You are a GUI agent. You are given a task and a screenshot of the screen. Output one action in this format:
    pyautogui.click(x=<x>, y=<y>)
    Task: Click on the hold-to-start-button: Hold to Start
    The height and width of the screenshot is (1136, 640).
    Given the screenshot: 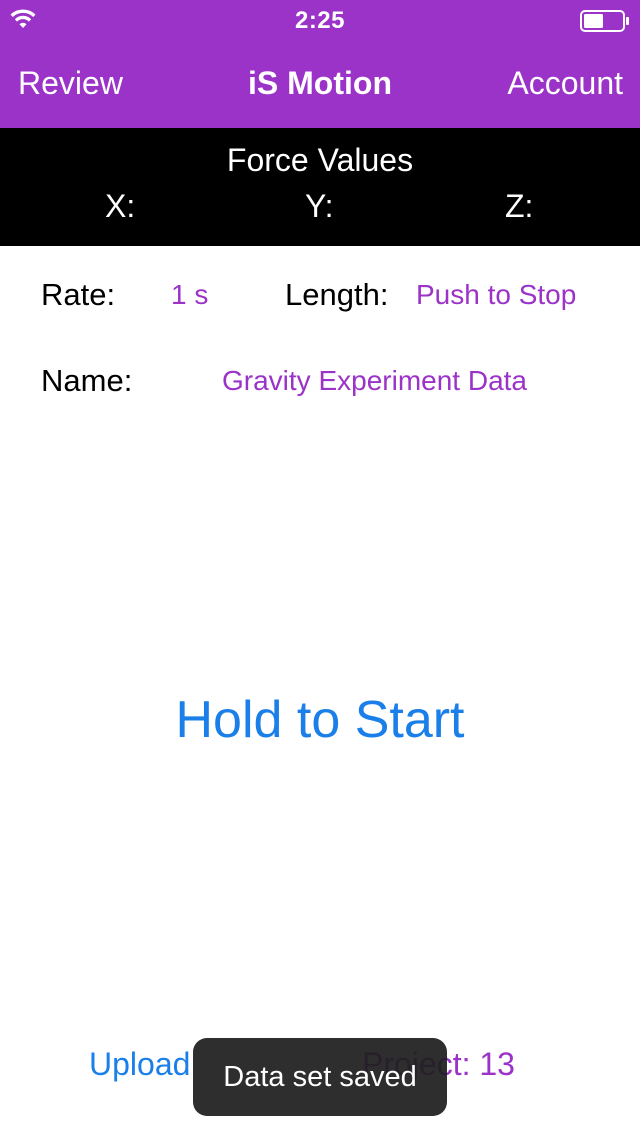 What is the action you would take?
    pyautogui.click(x=320, y=720)
    